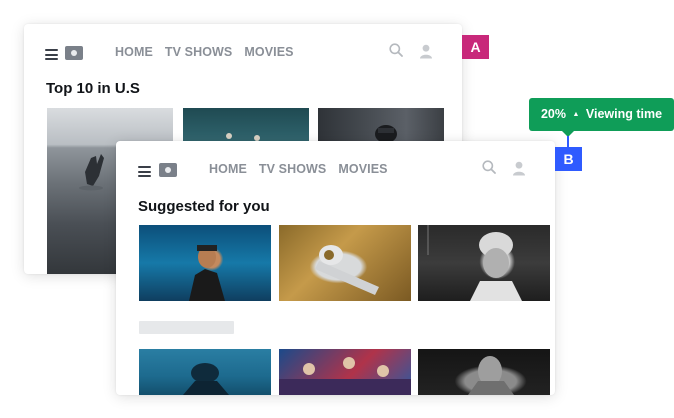 This screenshot has width=674, height=418. I want to click on viewing-time-tooltip: 20% ▲ Viewing time, so click(601, 114).